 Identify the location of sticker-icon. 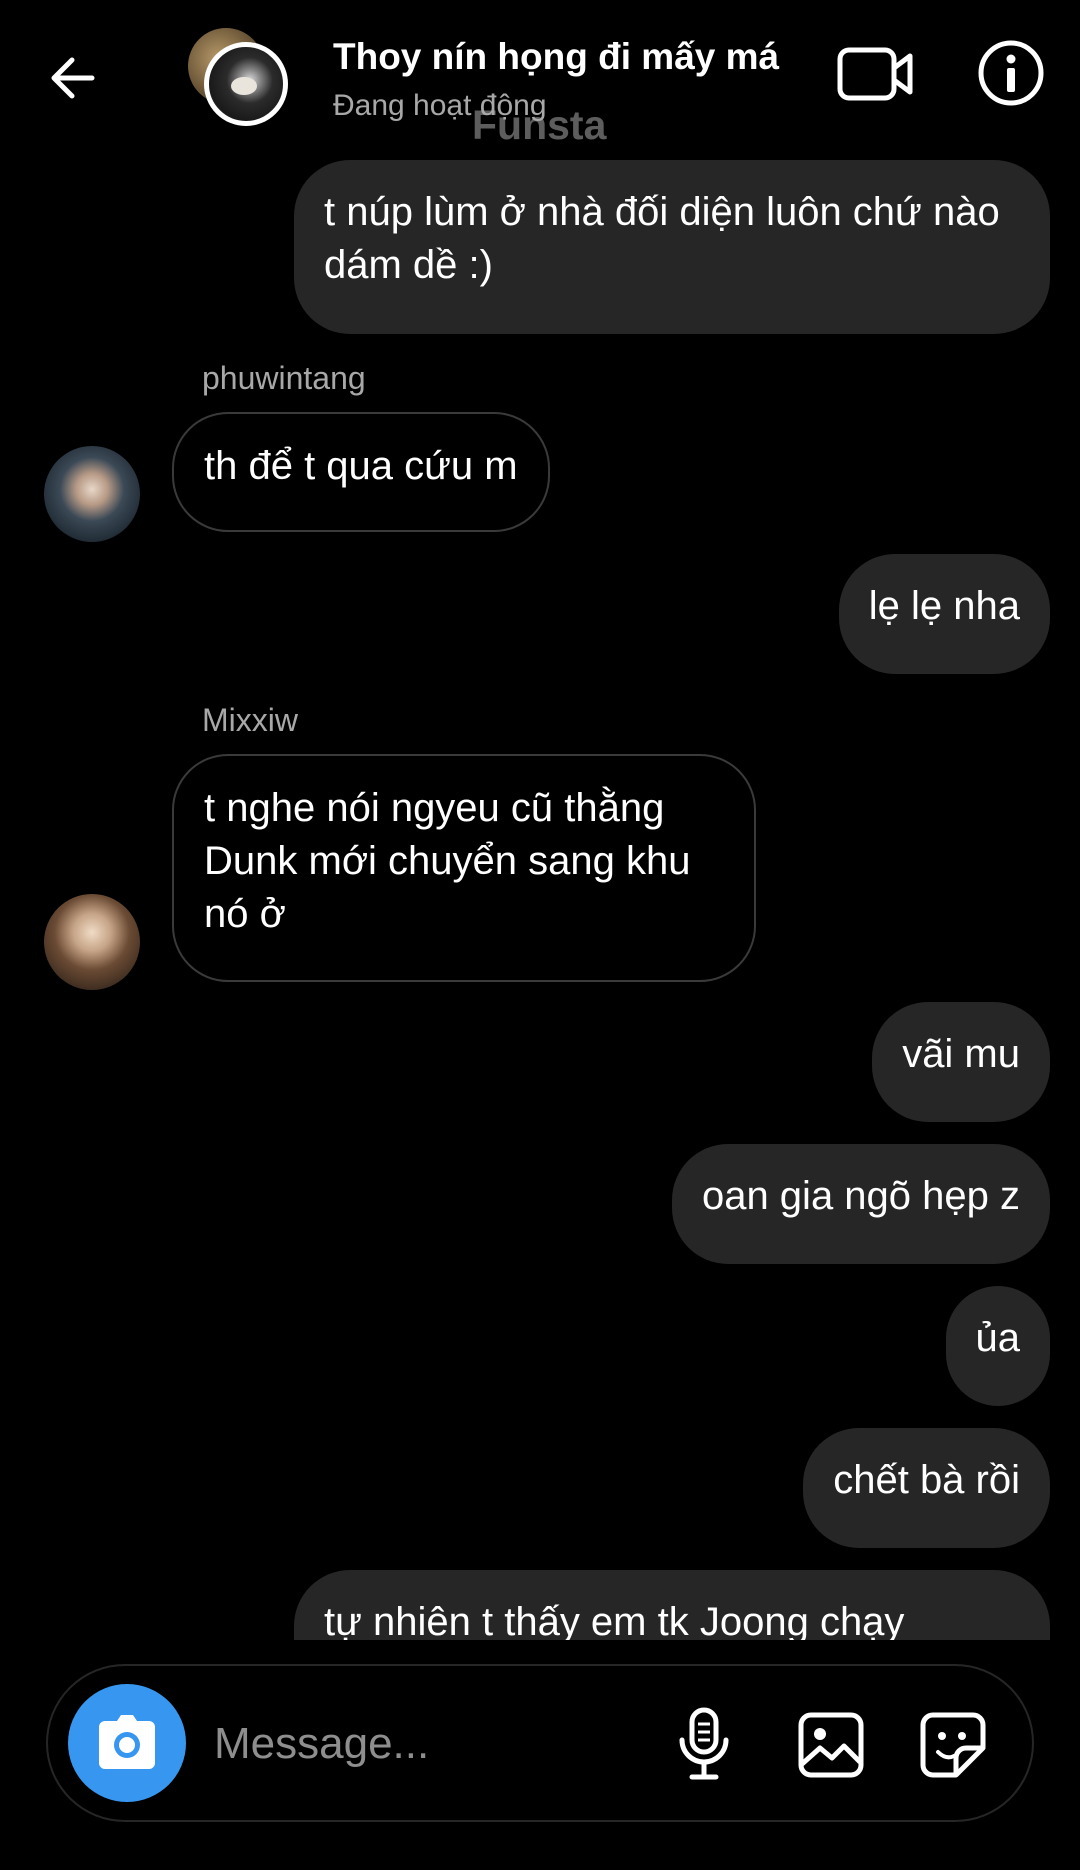
(953, 1745).